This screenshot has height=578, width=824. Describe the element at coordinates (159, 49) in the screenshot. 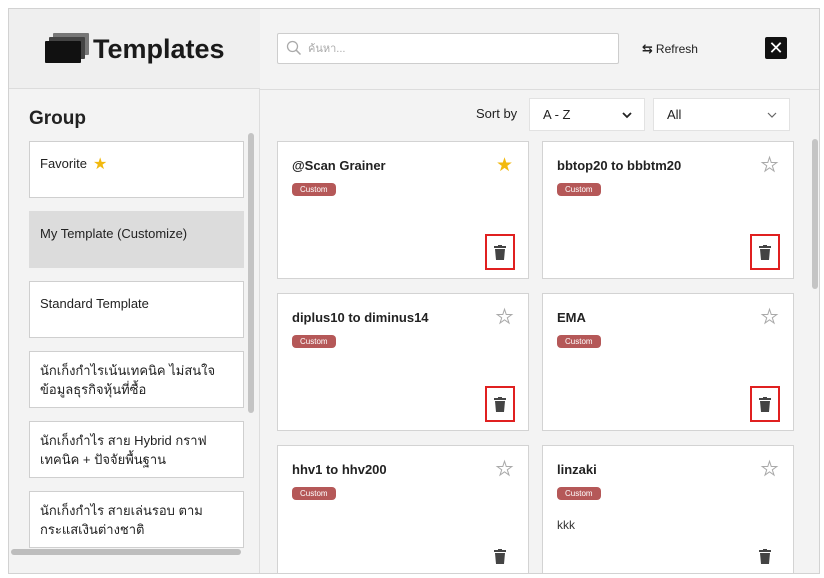

I see `app-title: Templates` at that location.